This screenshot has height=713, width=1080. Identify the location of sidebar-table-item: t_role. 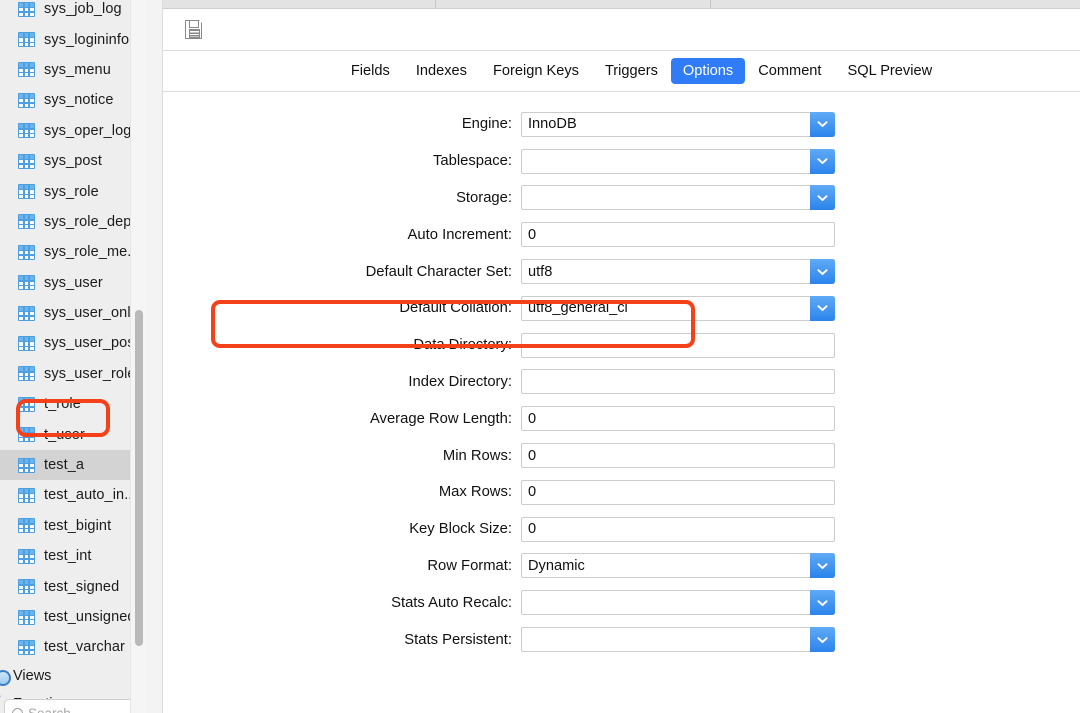
(73, 404).